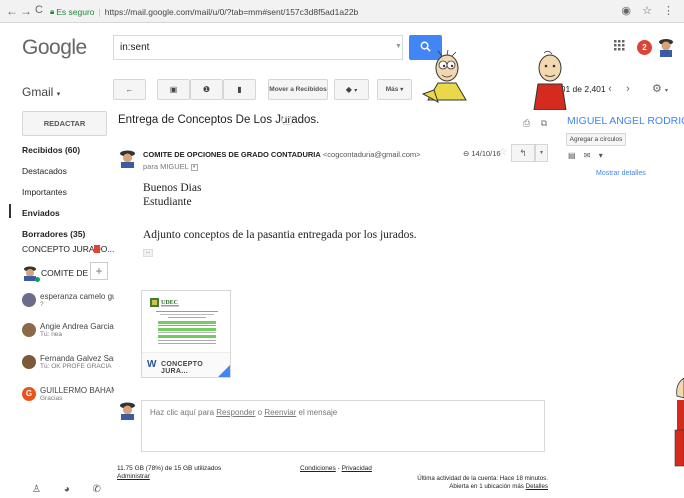 The height and width of the screenshot is (498, 684). What do you see at coordinates (298, 89) in the screenshot?
I see `move-to-inbox-button: Mover a Recibidos` at bounding box center [298, 89].